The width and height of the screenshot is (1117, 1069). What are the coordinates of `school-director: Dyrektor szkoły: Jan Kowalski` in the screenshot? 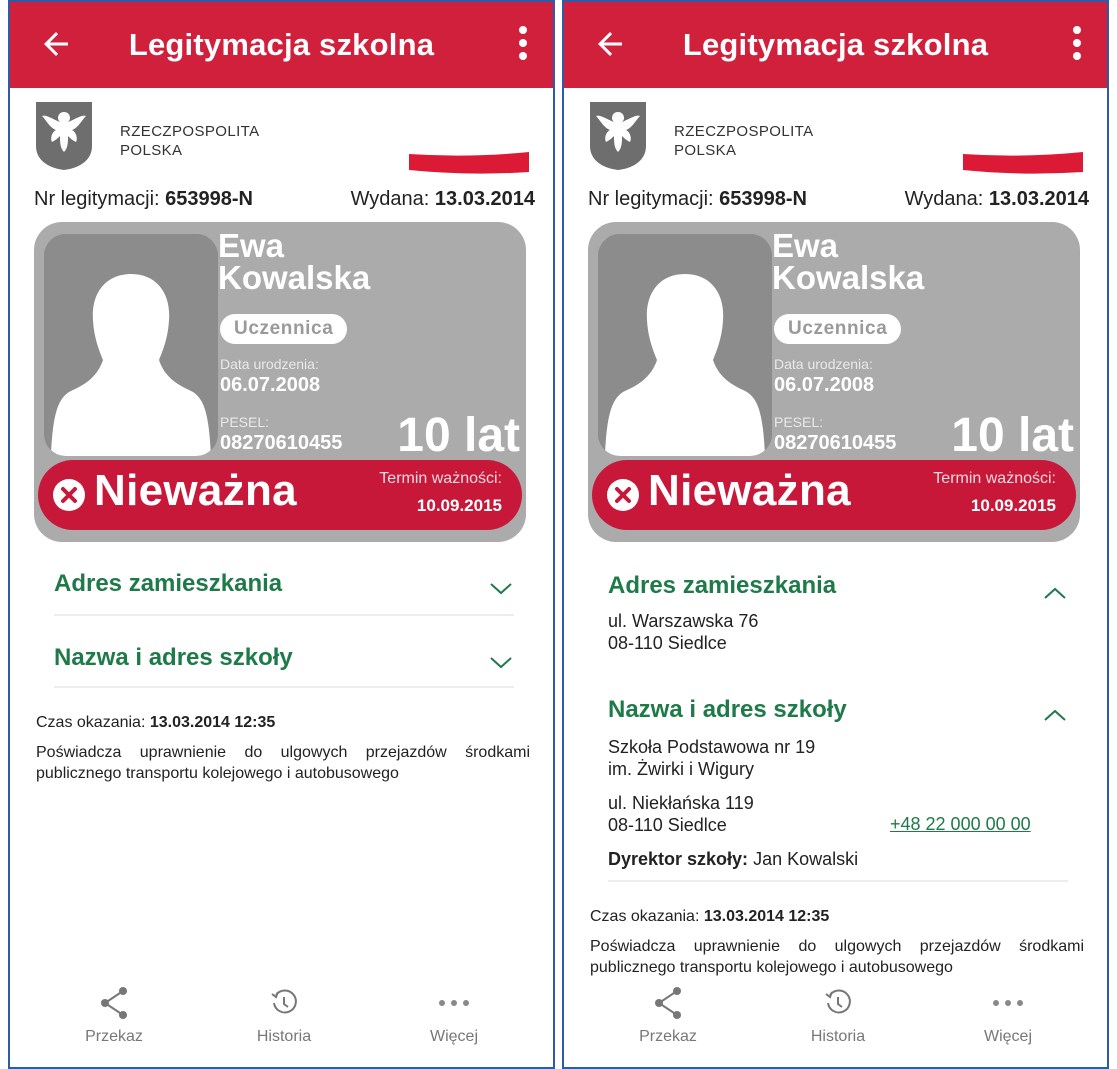 It's located at (733, 859).